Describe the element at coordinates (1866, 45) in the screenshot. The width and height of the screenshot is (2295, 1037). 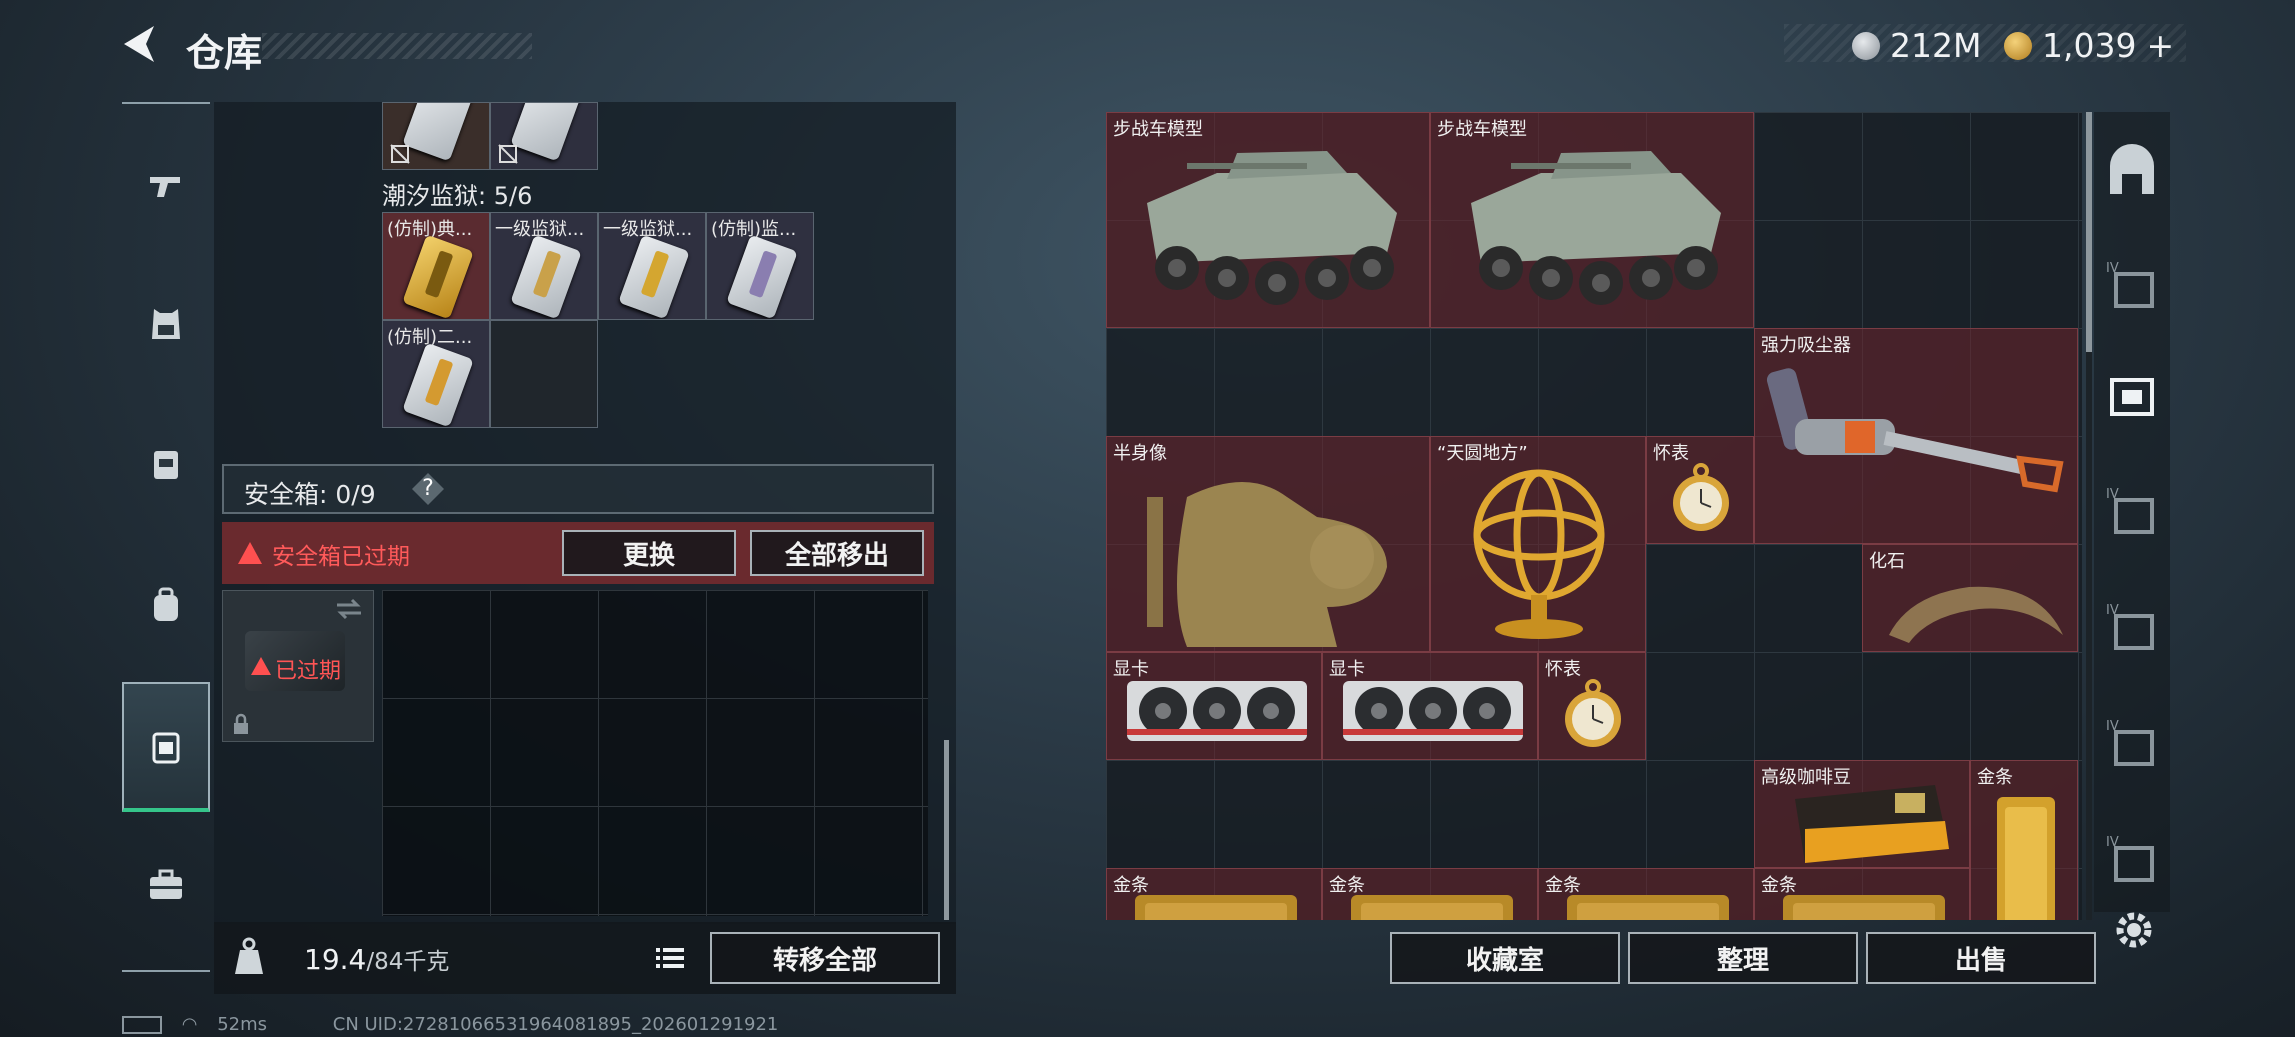
I see `silver-coin-icon` at that location.